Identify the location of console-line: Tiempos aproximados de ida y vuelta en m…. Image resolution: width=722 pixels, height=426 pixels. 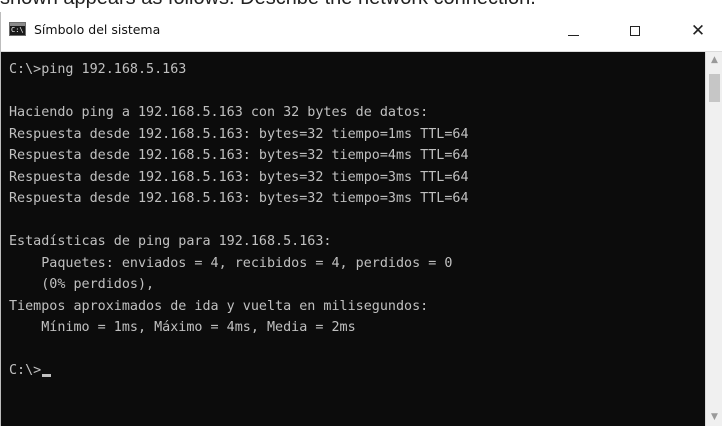
(219, 306).